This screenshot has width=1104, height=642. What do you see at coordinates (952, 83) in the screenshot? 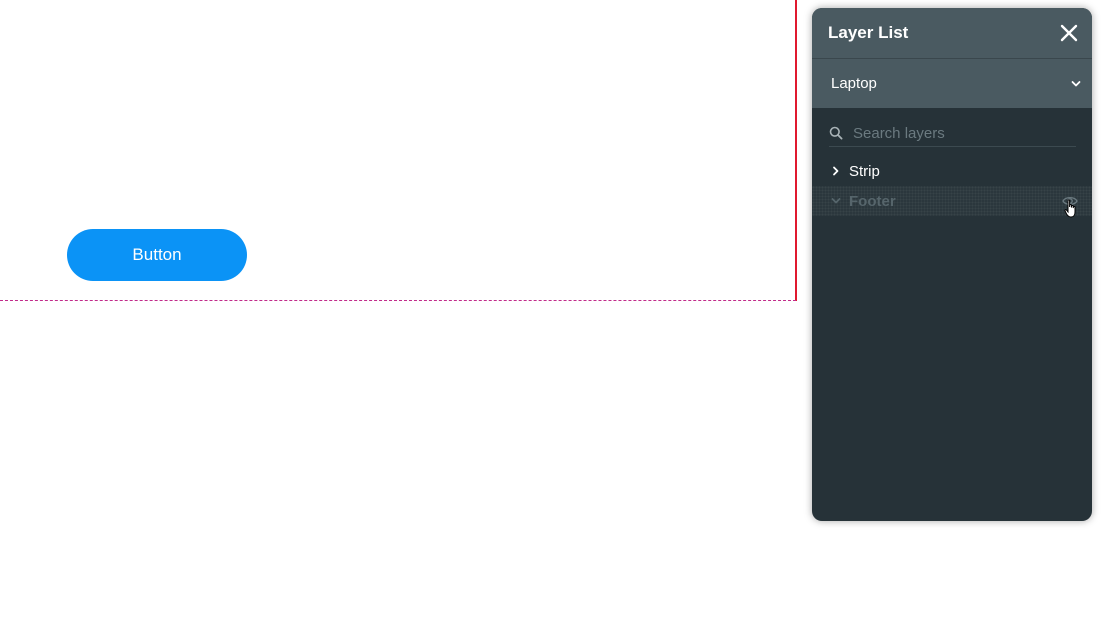
I see `device-dropdown: Laptop` at bounding box center [952, 83].